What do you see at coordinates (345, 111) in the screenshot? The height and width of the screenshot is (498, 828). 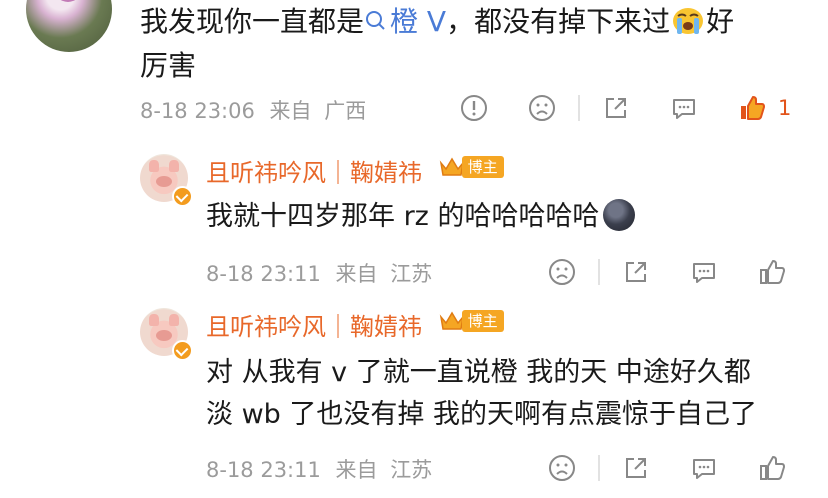 I see `location: 广西` at bounding box center [345, 111].